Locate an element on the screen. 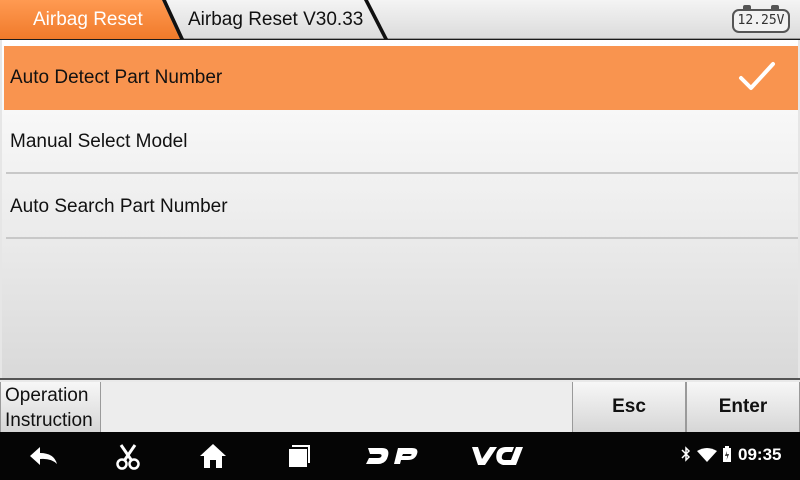 The image size is (800, 480). button-label-line2: Instruction is located at coordinates (49, 420).